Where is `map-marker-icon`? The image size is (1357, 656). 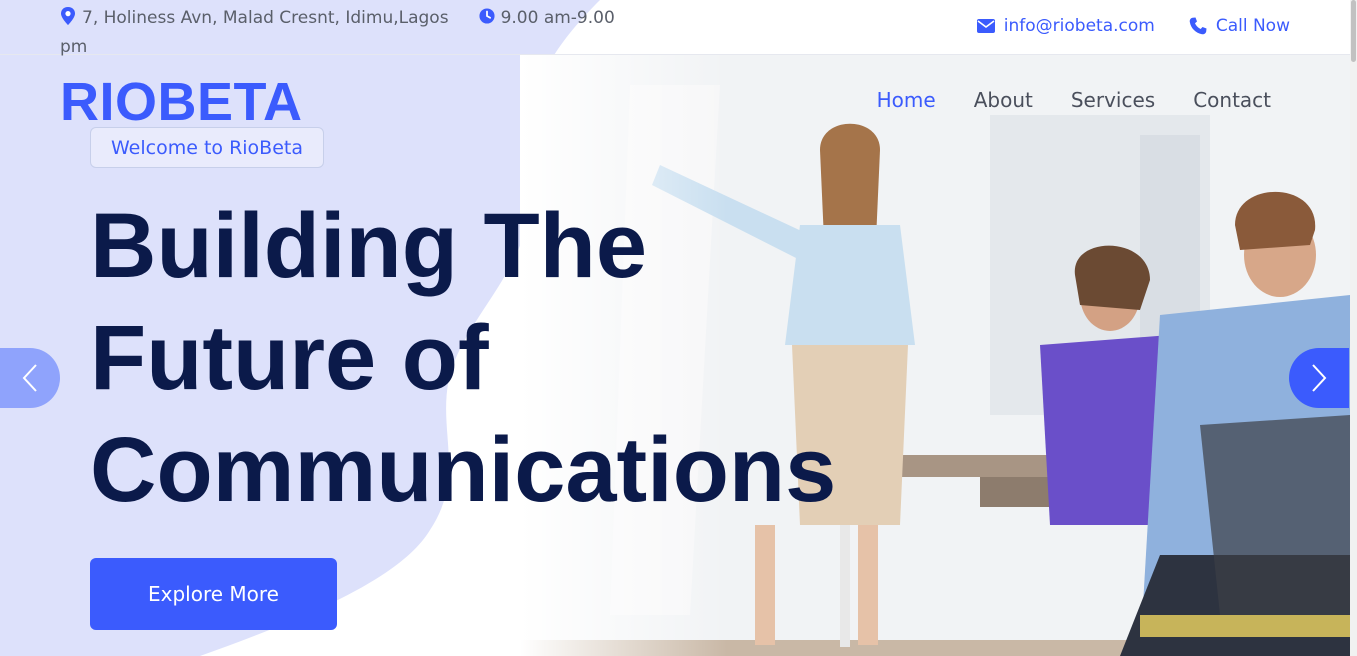 map-marker-icon is located at coordinates (68, 16).